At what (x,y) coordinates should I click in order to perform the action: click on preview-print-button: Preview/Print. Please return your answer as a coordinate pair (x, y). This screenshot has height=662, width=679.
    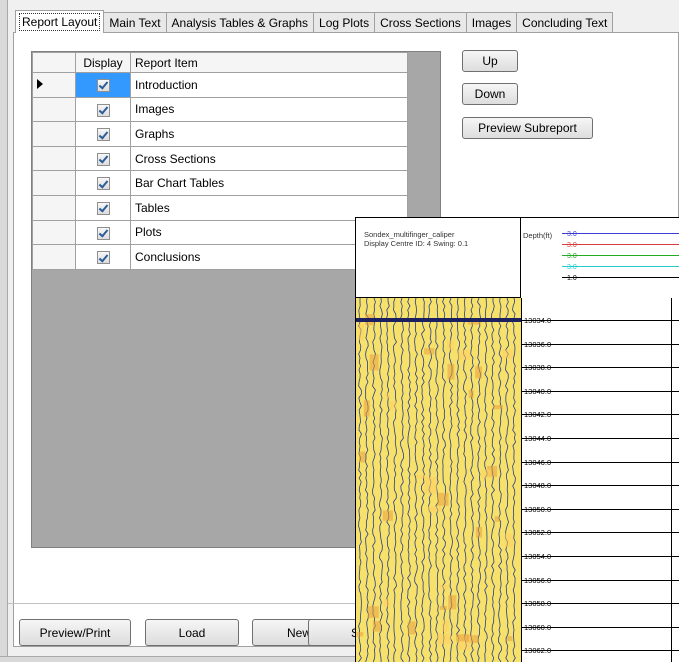
    Looking at the image, I should click on (75, 632).